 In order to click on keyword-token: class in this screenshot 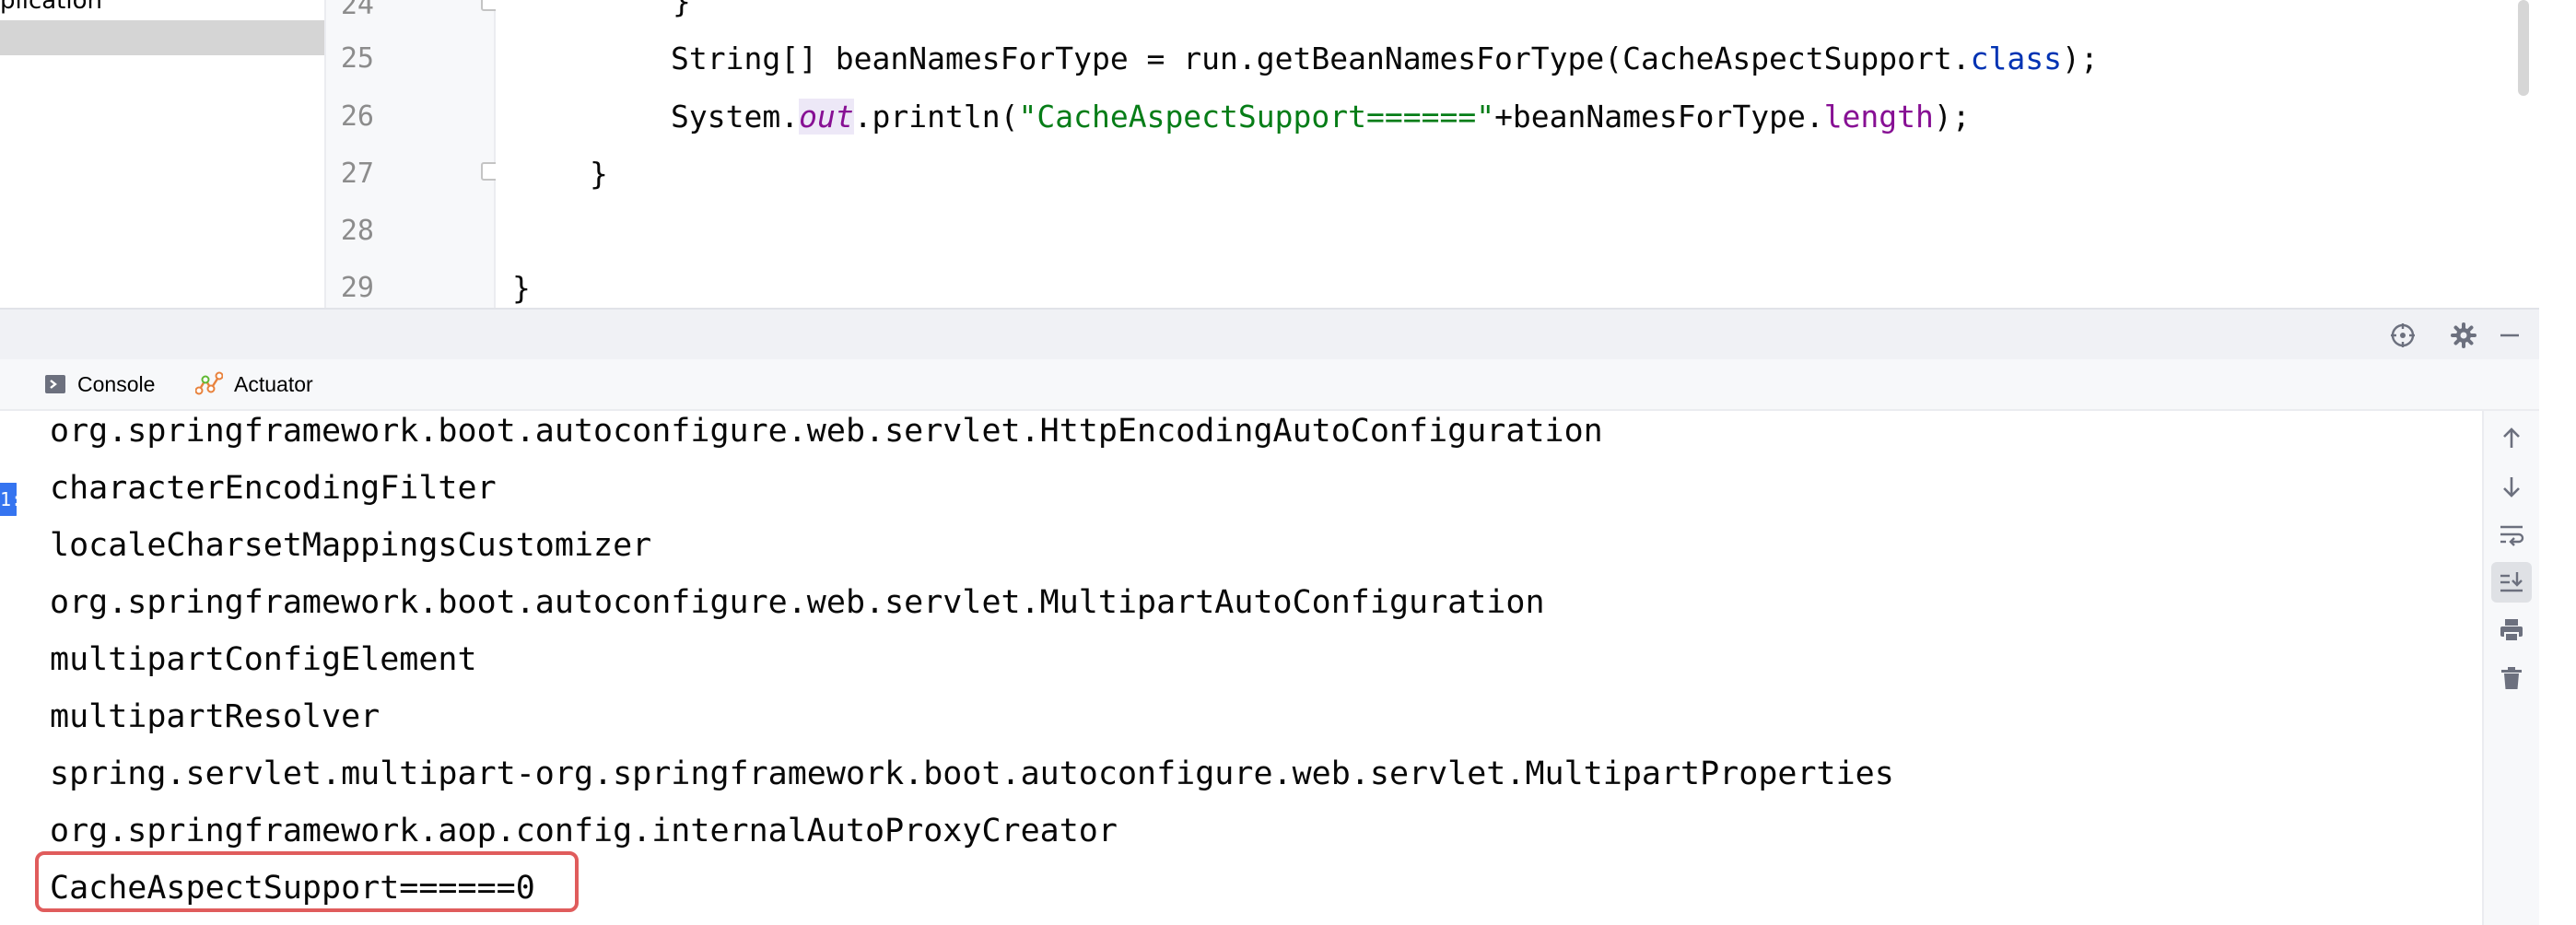, I will do `click(2016, 58)`.